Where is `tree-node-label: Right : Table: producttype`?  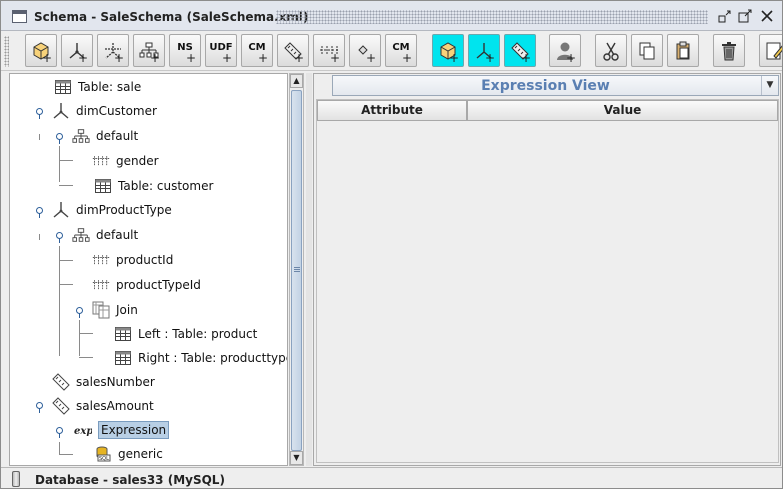 tree-node-label: Right : Table: producttype is located at coordinates (213, 358).